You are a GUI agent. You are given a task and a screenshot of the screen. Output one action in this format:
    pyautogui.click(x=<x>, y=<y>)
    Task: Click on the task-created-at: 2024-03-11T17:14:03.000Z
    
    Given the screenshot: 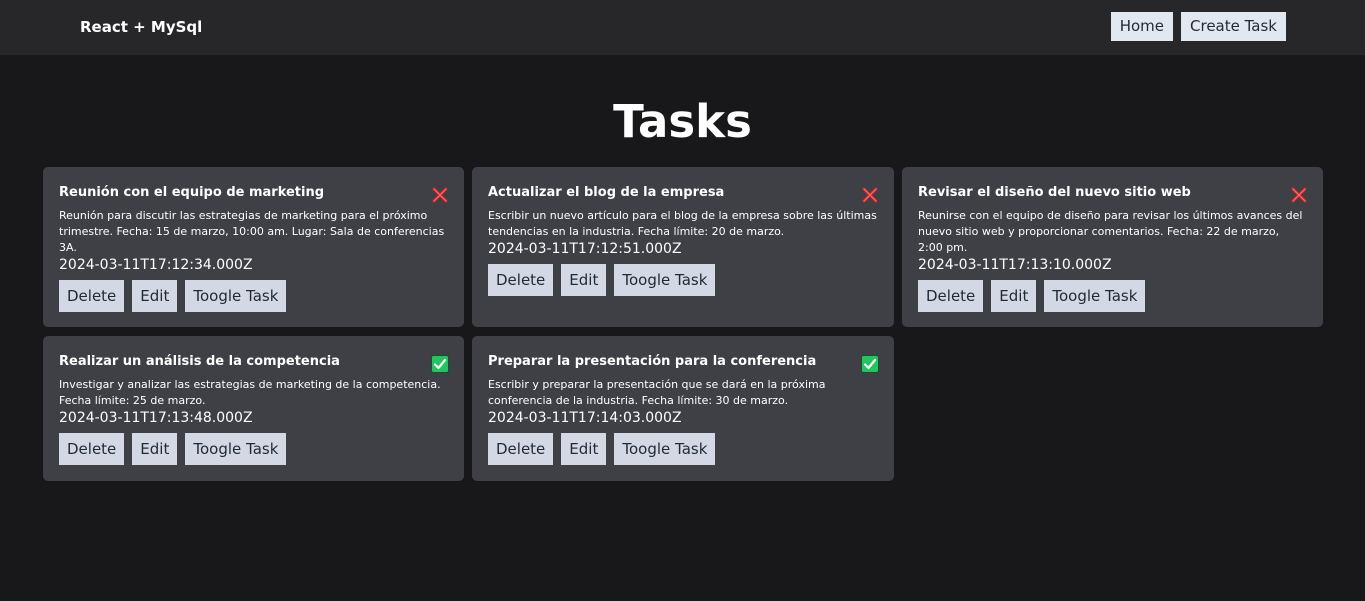 What is the action you would take?
    pyautogui.click(x=585, y=418)
    